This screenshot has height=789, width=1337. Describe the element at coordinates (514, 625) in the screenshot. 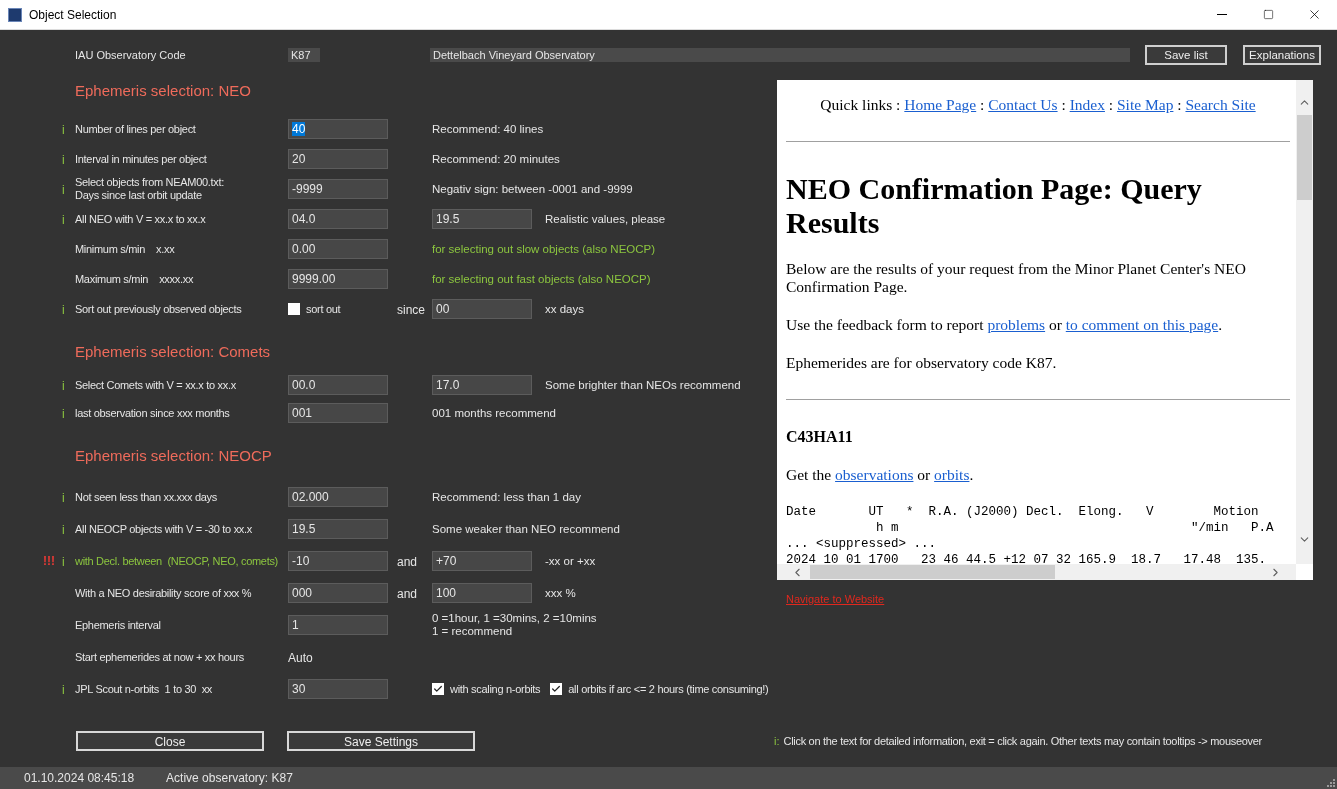

I see `hint-text: 0 =1hour, 1 =30mins, 2 =10mins 1 = recommend` at that location.